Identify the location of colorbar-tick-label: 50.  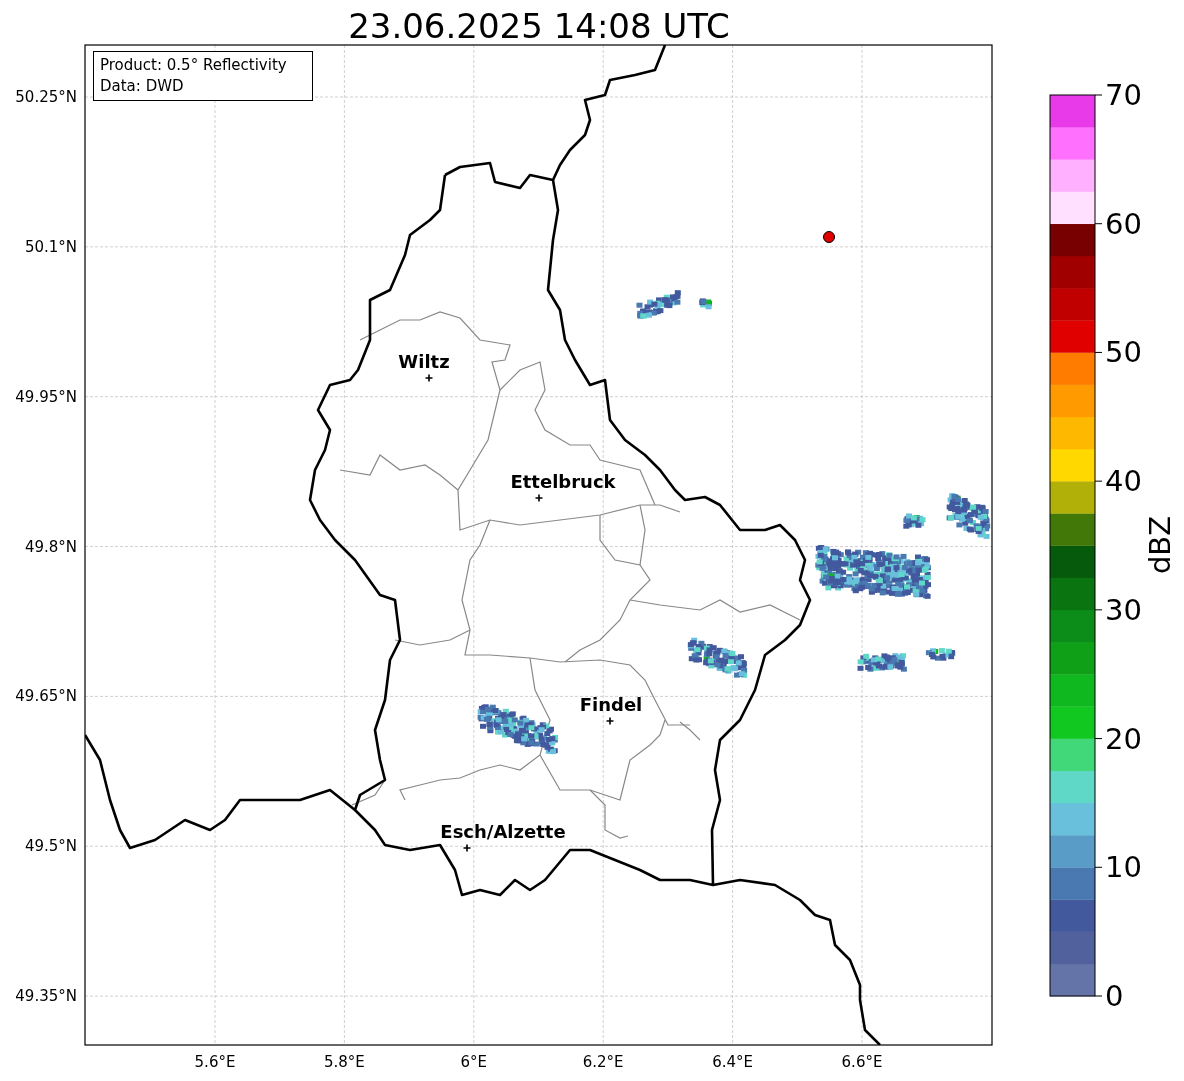
(1123, 352).